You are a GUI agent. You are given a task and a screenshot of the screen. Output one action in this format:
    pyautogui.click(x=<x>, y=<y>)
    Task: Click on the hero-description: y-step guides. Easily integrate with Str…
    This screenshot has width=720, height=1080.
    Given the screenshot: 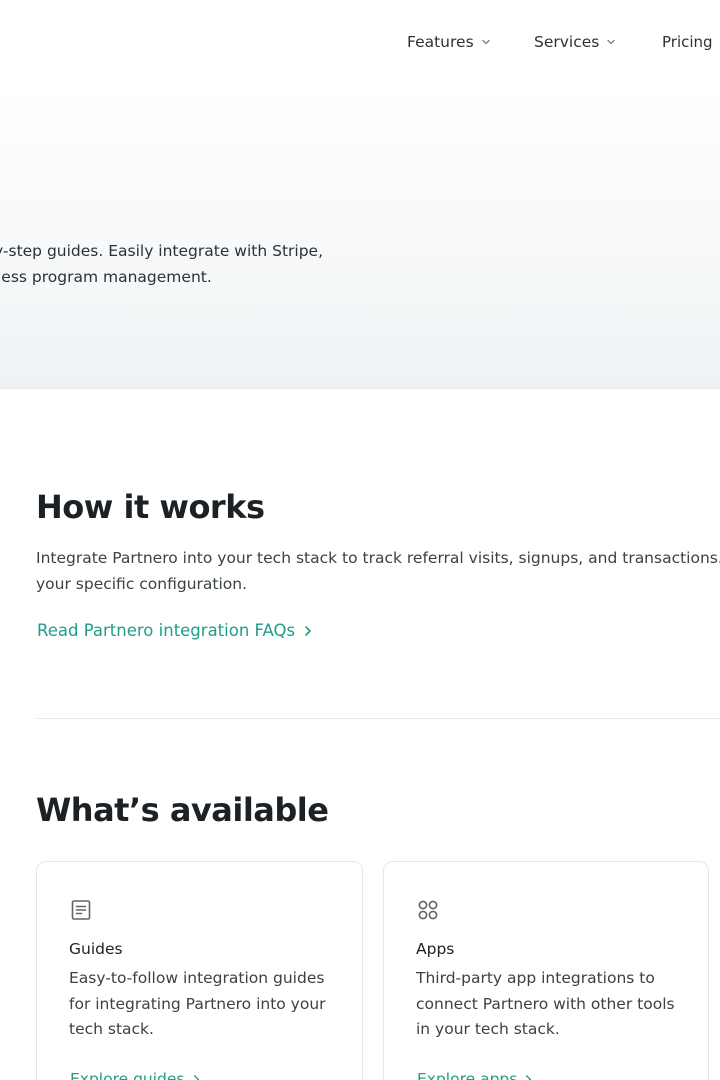 What is the action you would take?
    pyautogui.click(x=165, y=264)
    